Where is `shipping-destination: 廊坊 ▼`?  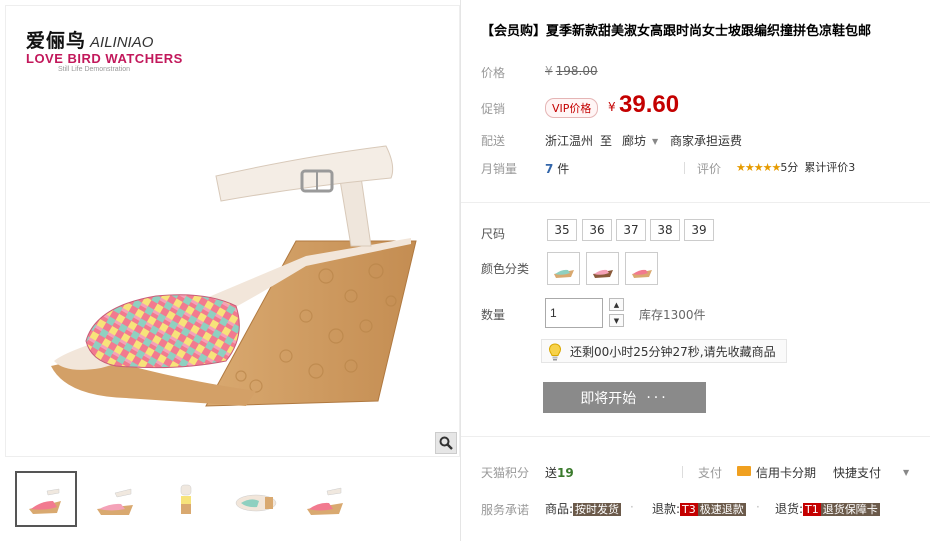 shipping-destination: 廊坊 ▼ is located at coordinates (640, 140).